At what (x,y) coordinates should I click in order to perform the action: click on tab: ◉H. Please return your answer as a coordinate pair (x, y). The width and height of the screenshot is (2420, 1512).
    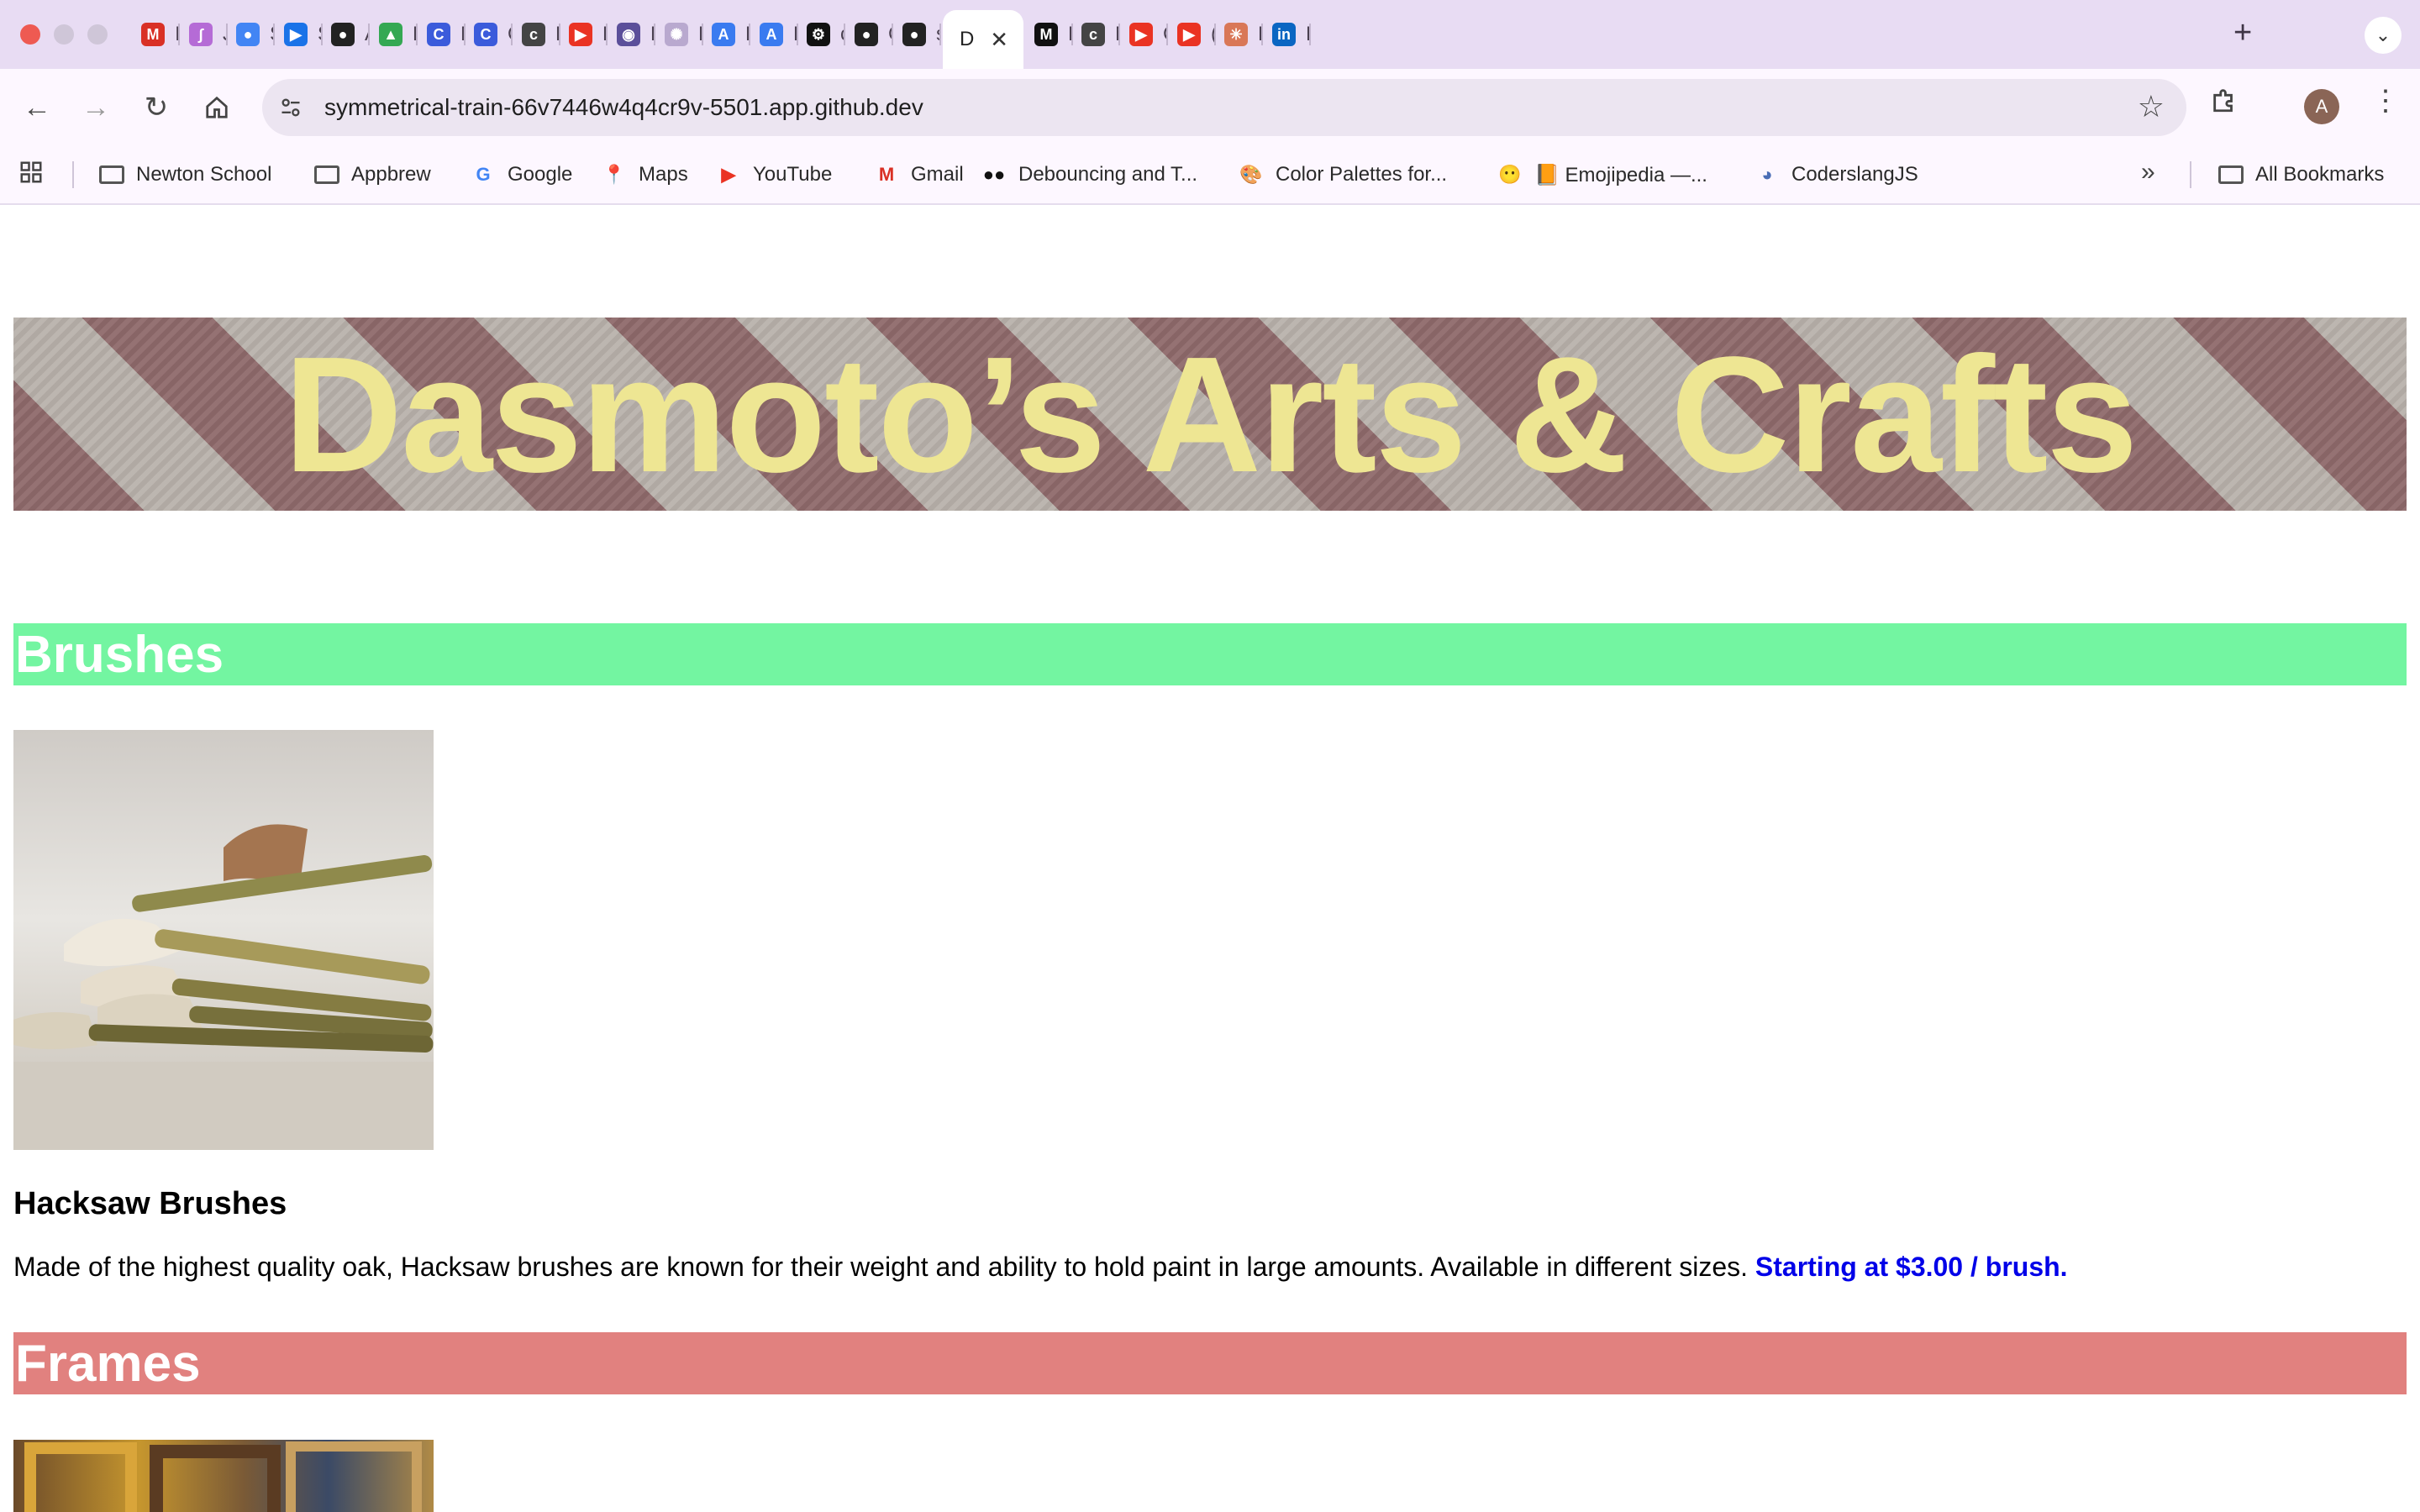
    Looking at the image, I should click on (632, 34).